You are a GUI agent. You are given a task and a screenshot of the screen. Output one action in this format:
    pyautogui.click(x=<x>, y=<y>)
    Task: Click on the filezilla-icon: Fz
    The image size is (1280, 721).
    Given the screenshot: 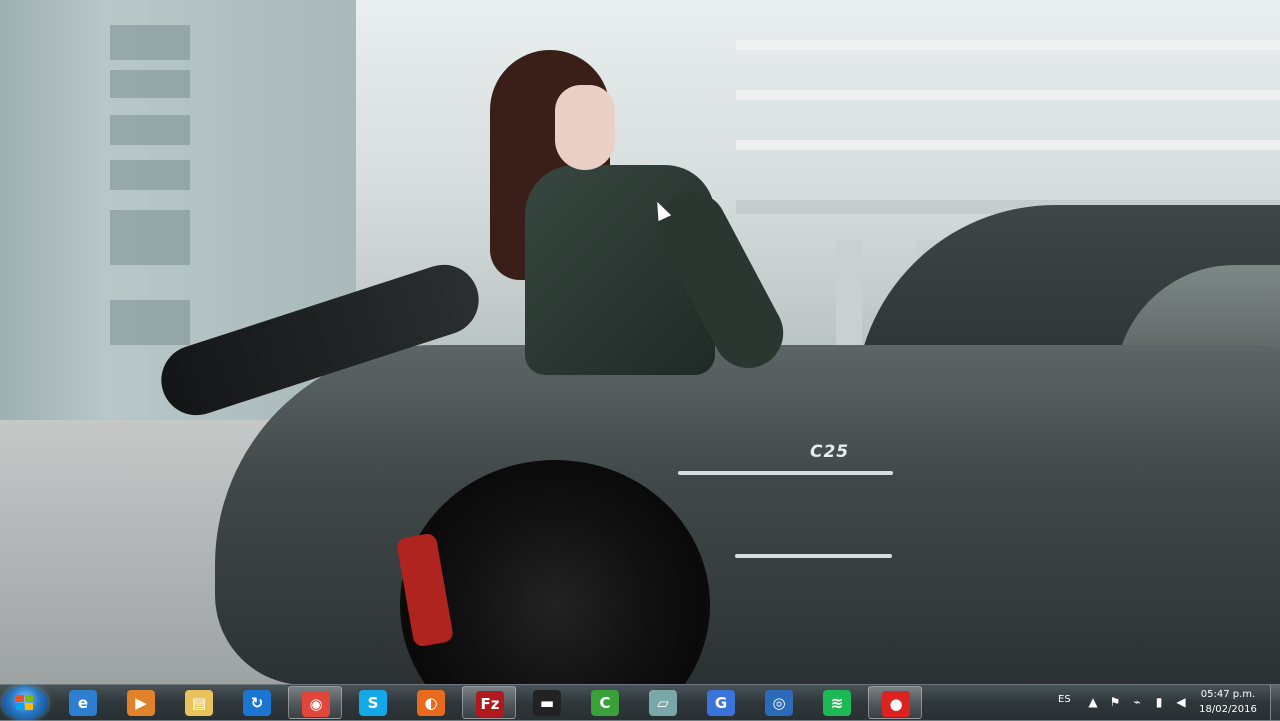 What is the action you would take?
    pyautogui.click(x=490, y=704)
    